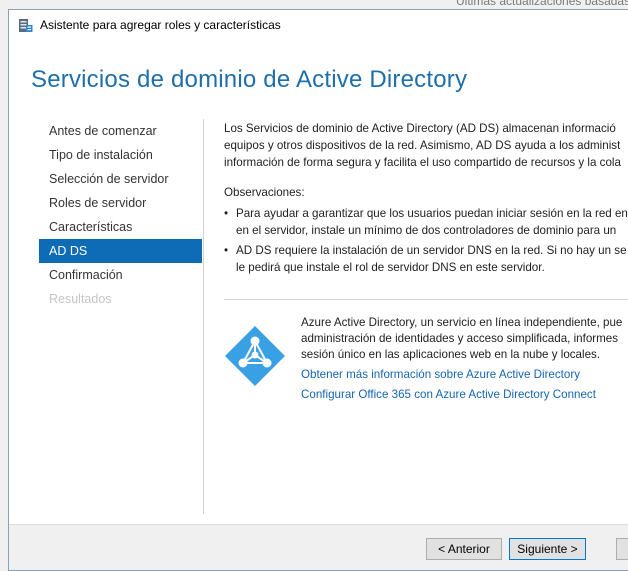 The image size is (628, 571). I want to click on nav-item-roles-de-servidor: Roles de servidor, so click(120, 203).